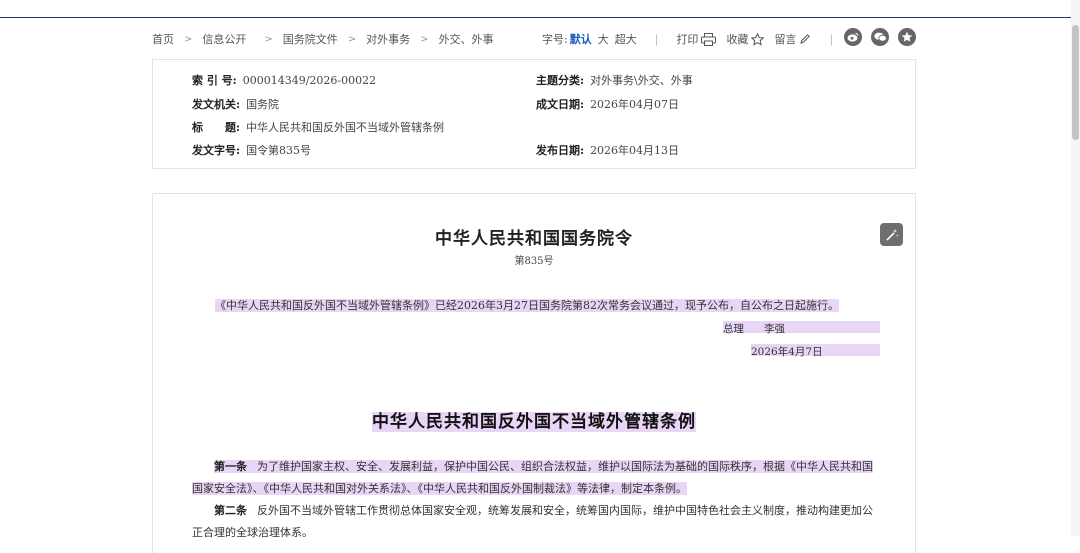 This screenshot has width=1080, height=553. What do you see at coordinates (635, 104) in the screenshot?
I see `meta-date-written-value: 2026年04月07日` at bounding box center [635, 104].